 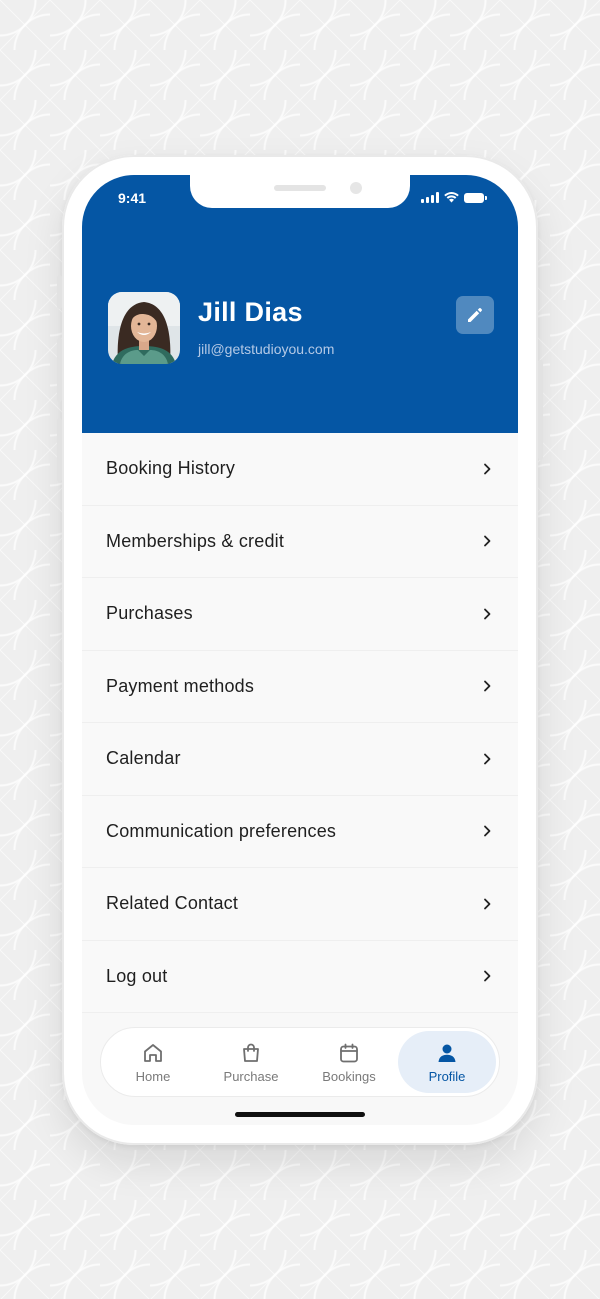 I want to click on pencil-icon, so click(x=475, y=315).